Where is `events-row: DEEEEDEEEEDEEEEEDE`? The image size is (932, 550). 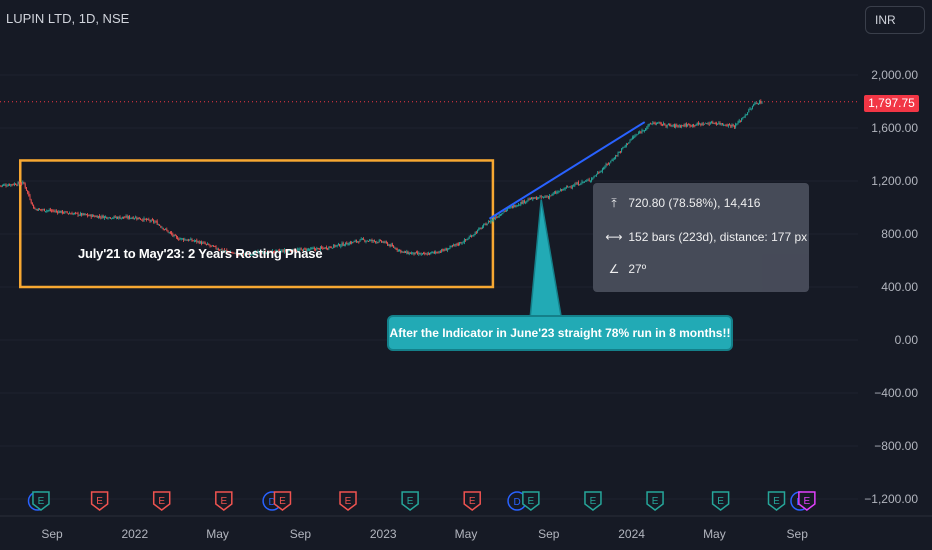 events-row: DEEEEDEEEEDEEEEEDE is located at coordinates (421, 501).